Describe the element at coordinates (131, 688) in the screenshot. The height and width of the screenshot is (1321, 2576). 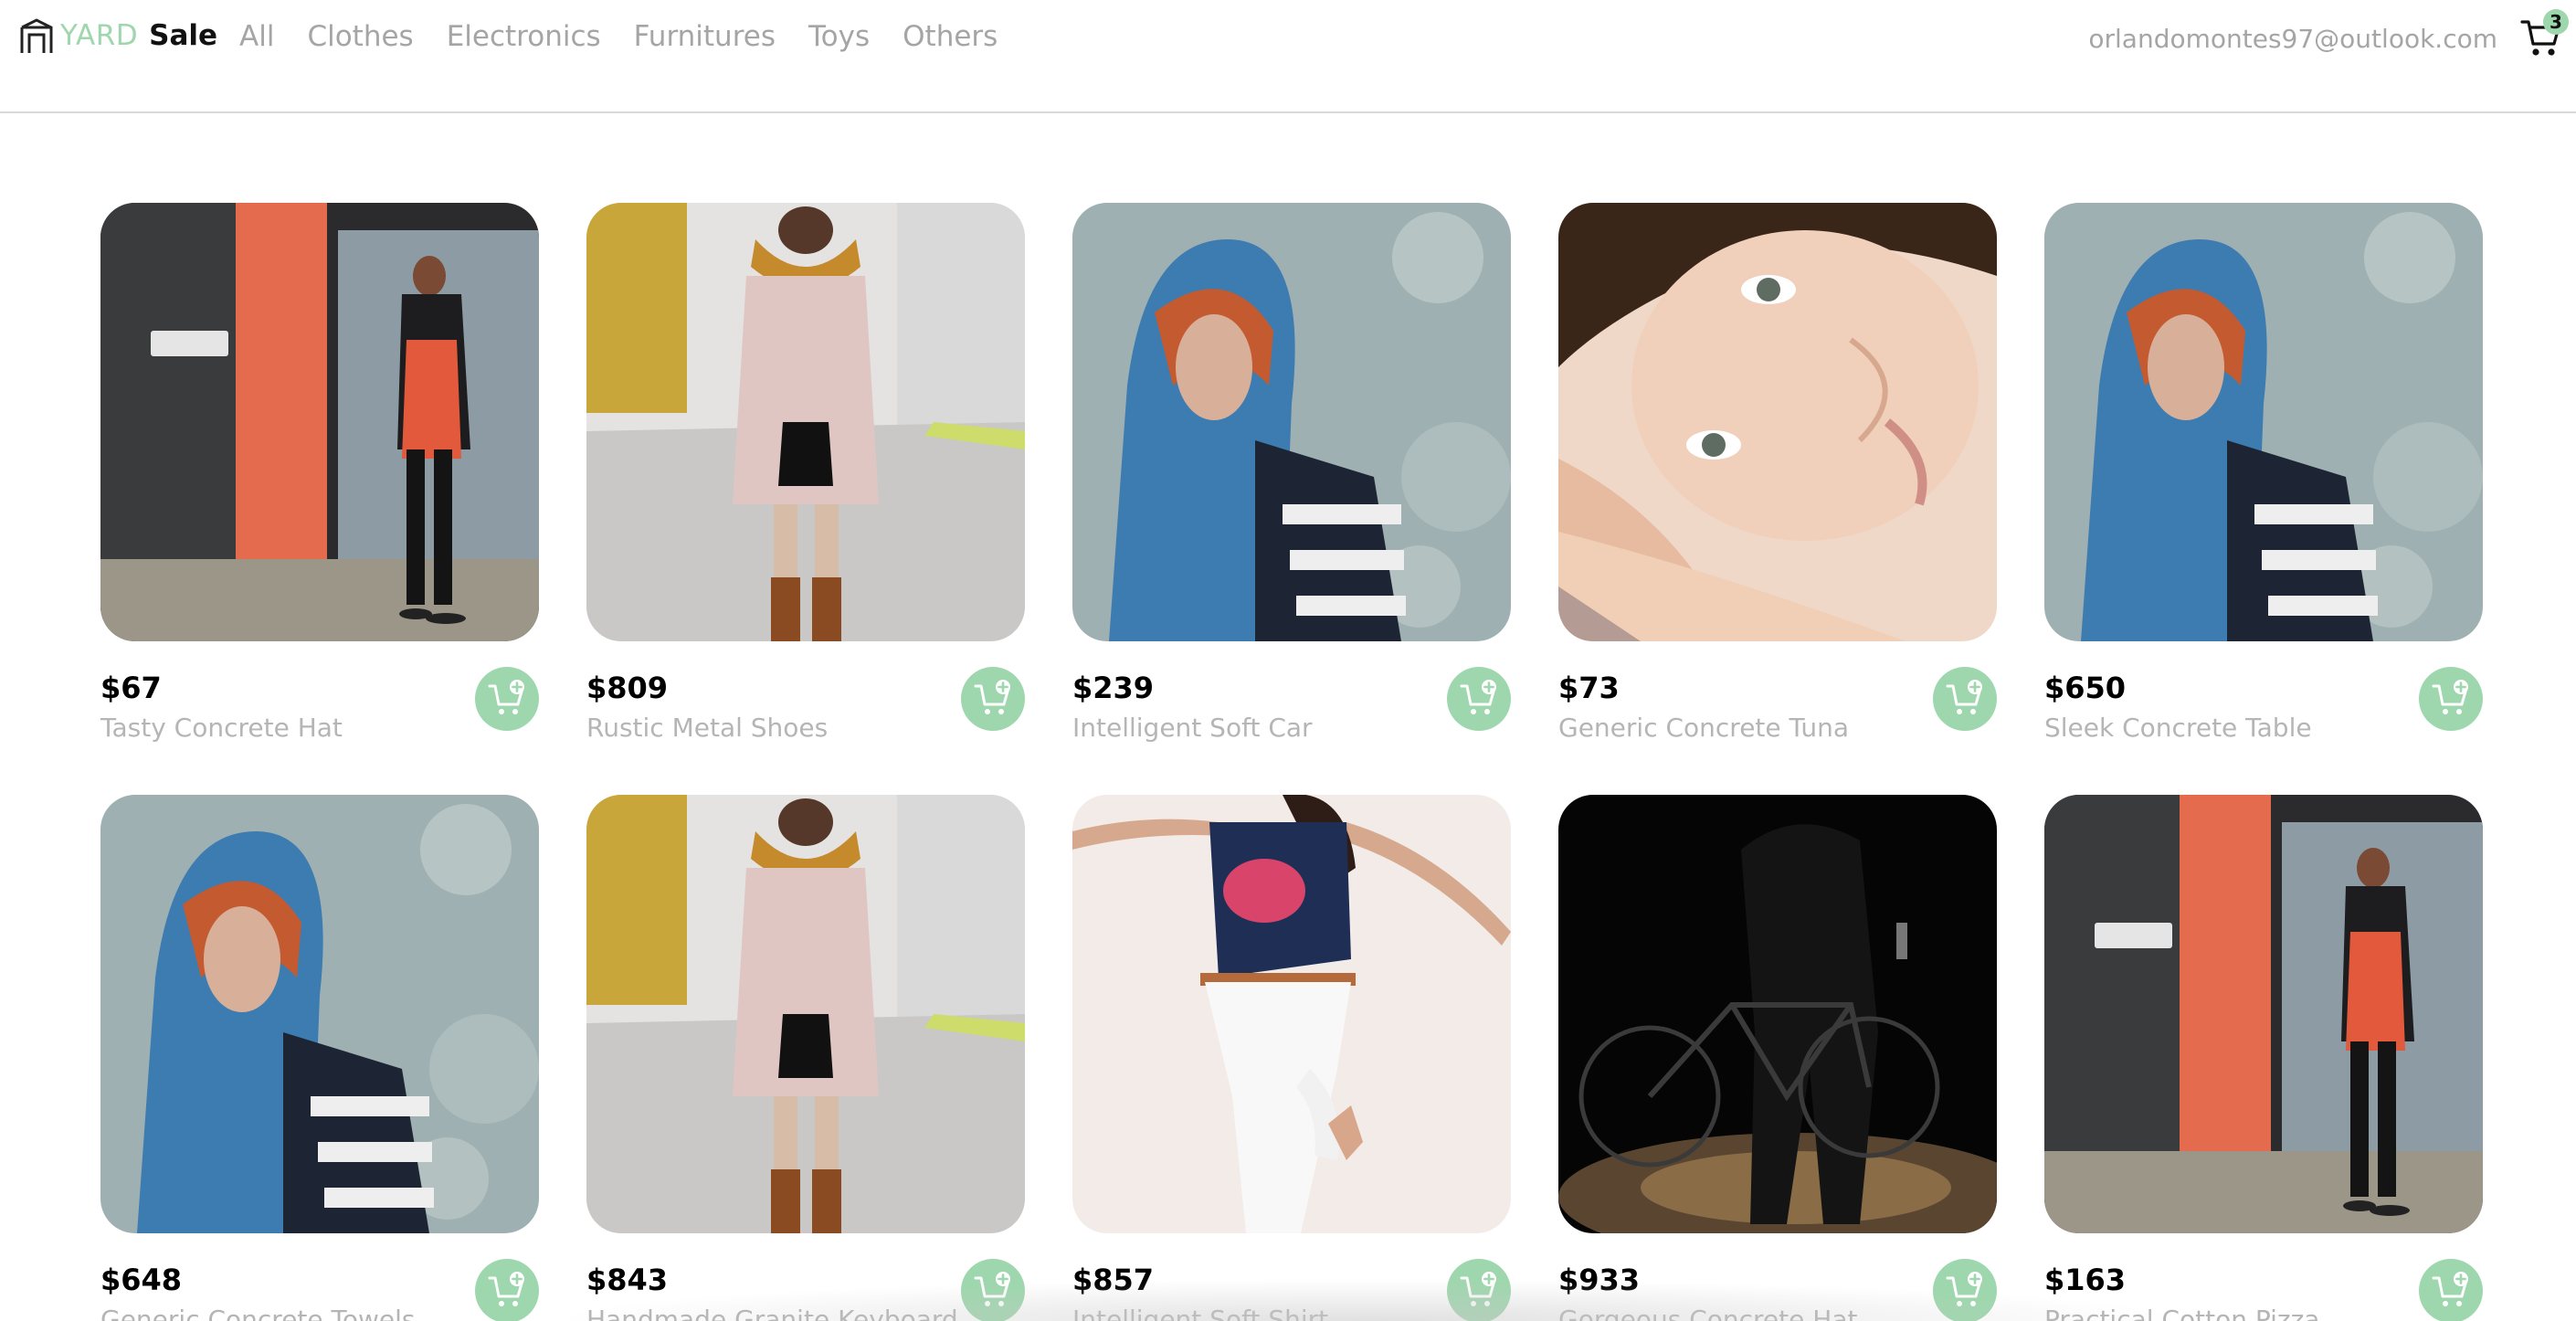
I see `product-price: $67` at that location.